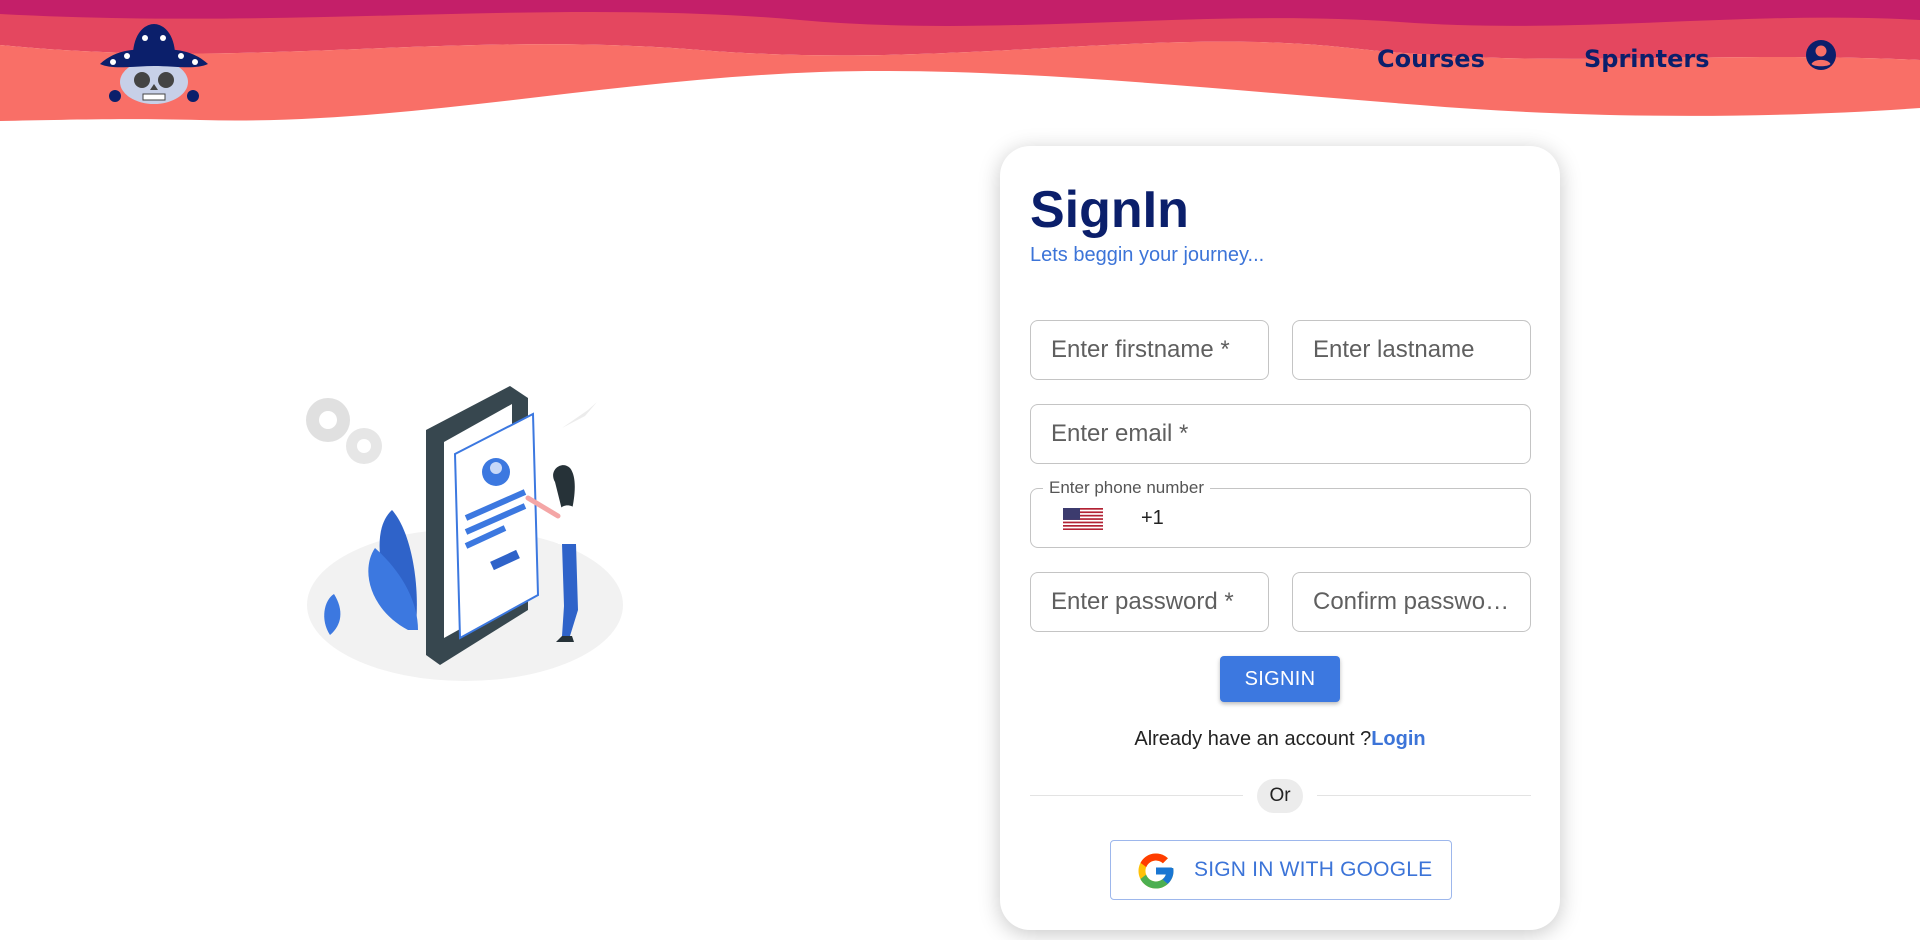  I want to click on divider-line-right, so click(1424, 795).